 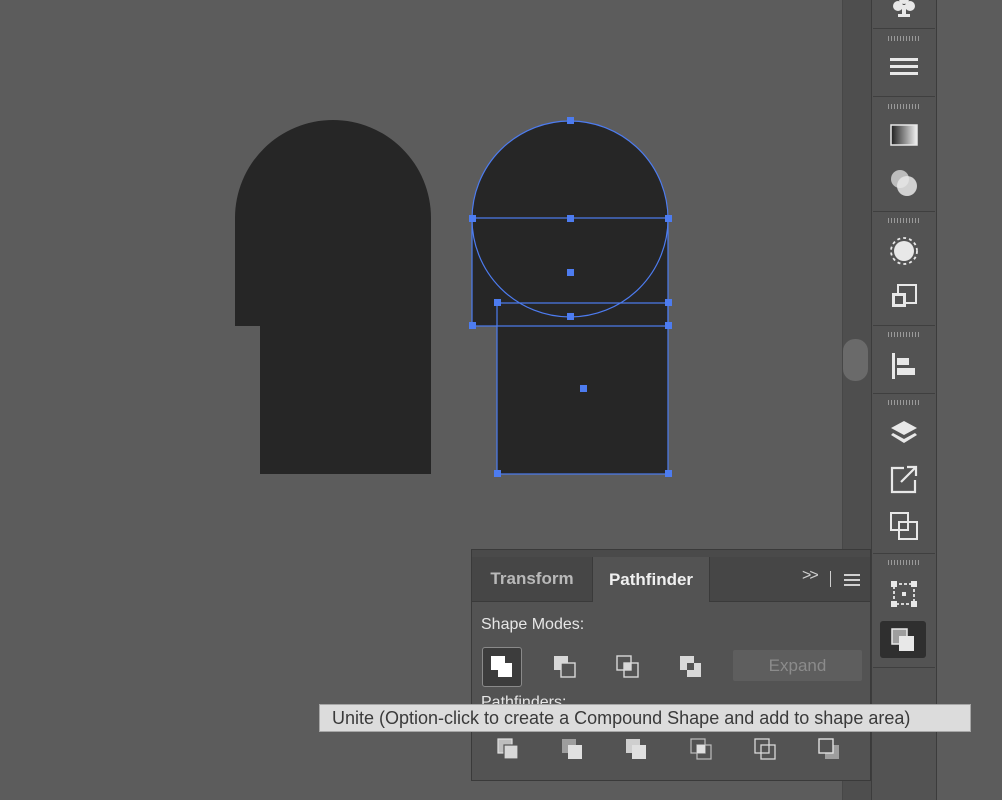 I want to click on panel-drag-bar, so click(x=671, y=553).